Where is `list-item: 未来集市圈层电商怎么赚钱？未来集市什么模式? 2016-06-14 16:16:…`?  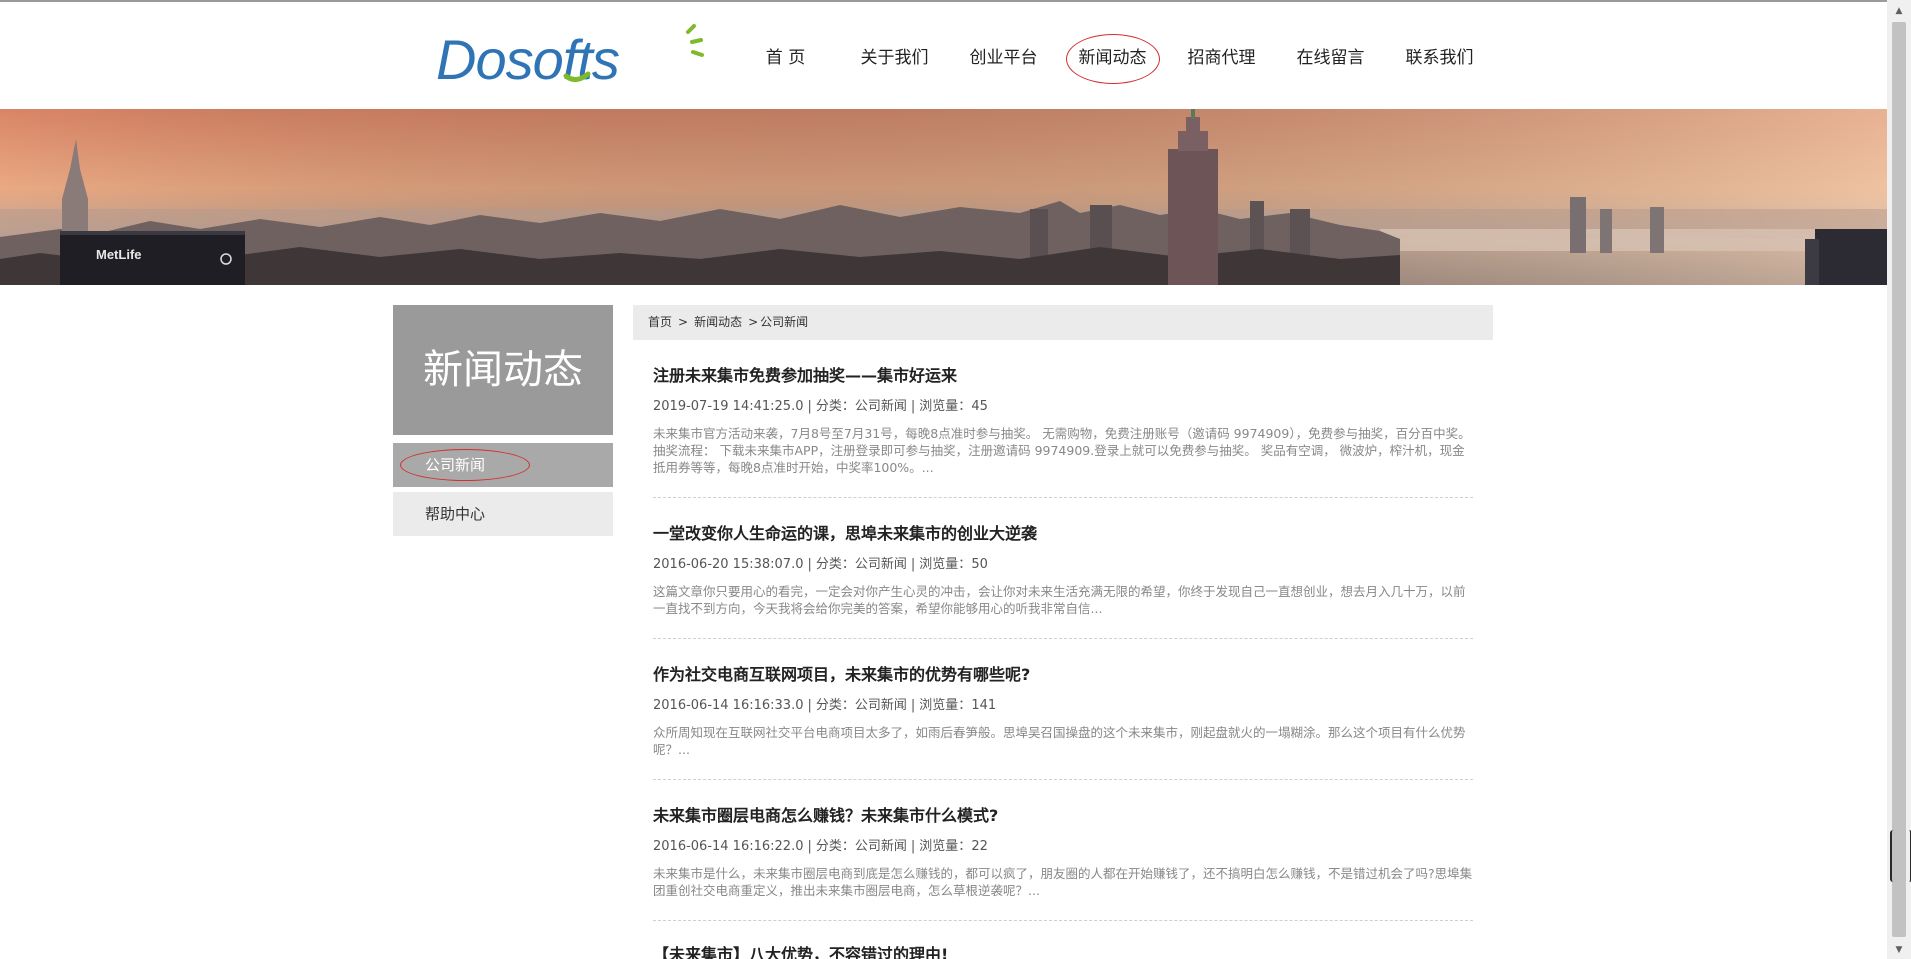 list-item: 未来集市圈层电商怎么赚钱？未来集市什么模式? 2016-06-14 16:16:… is located at coordinates (1063, 852).